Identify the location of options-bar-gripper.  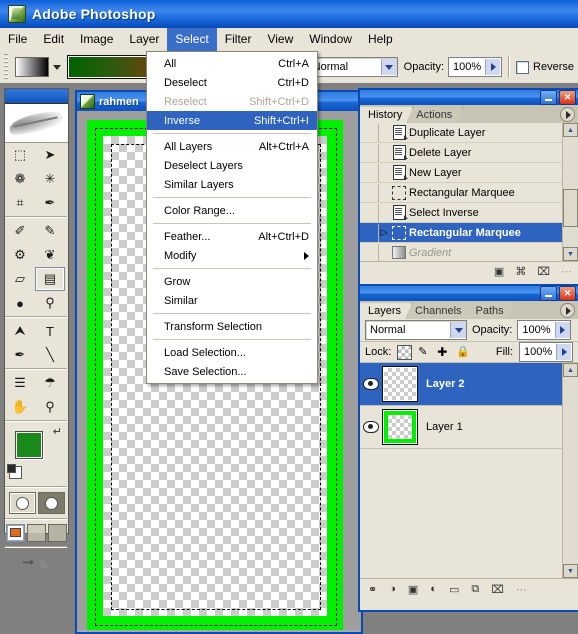
(6, 67).